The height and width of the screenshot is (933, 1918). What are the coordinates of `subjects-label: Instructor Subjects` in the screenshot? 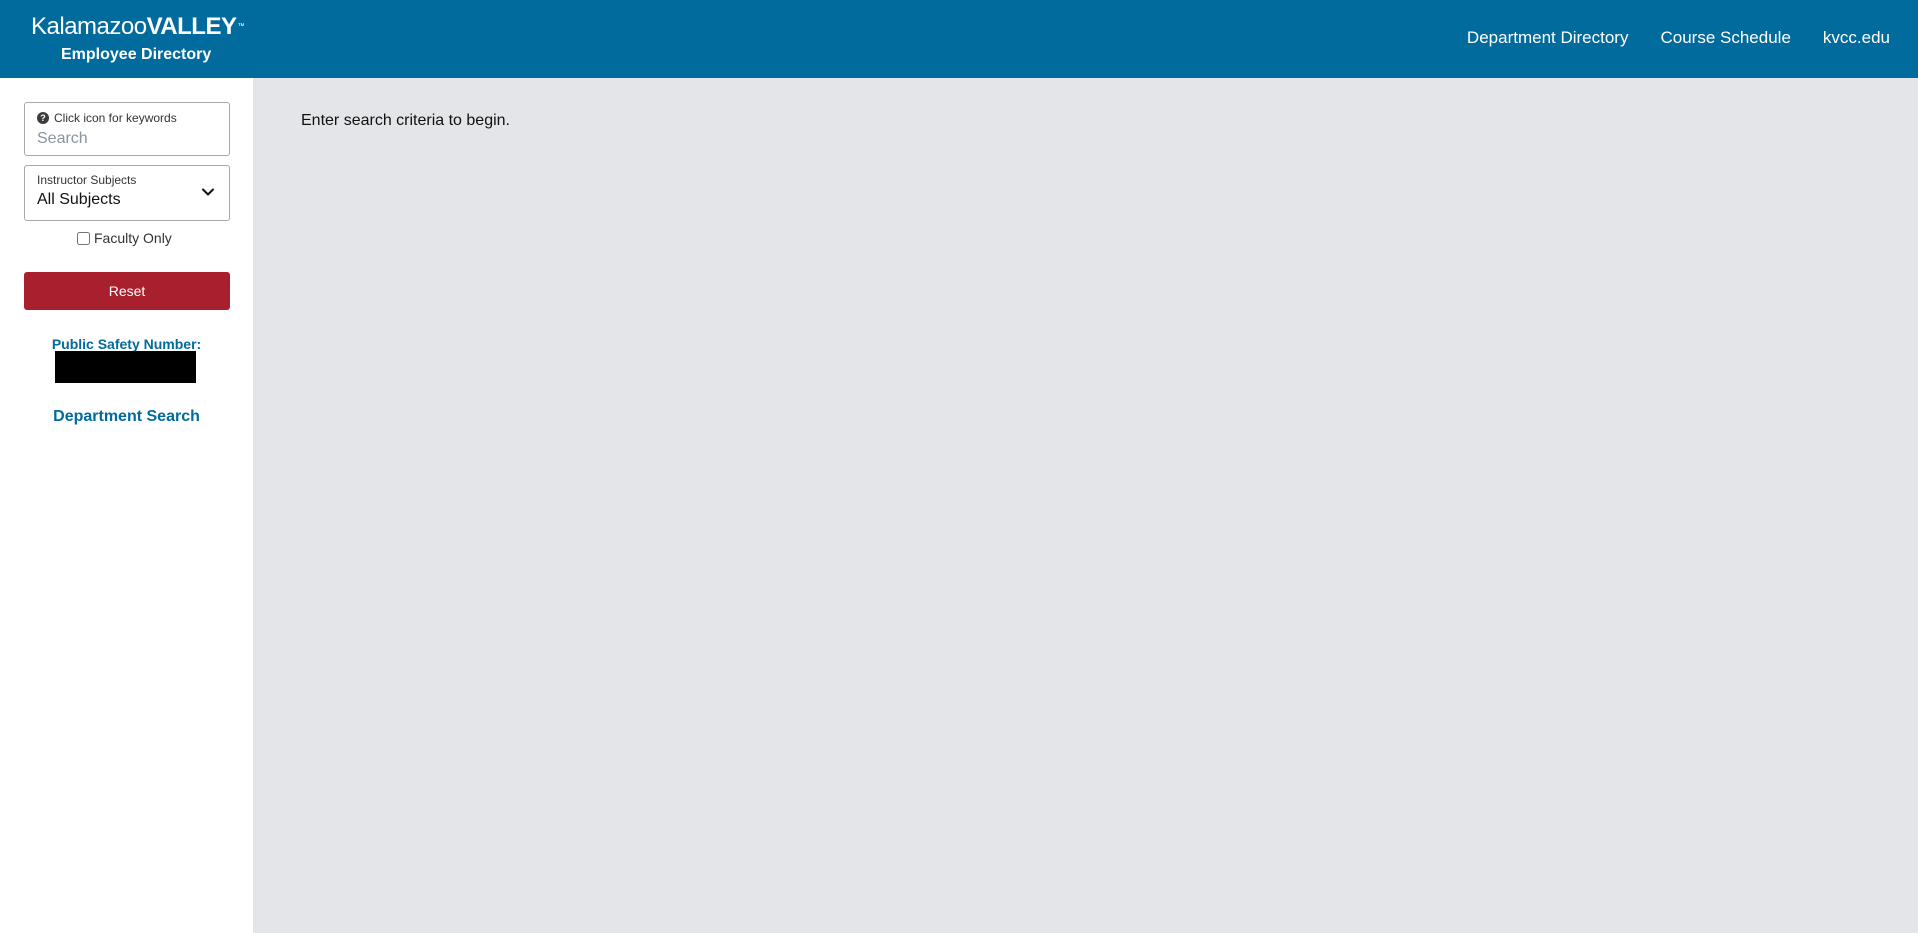 It's located at (87, 180).